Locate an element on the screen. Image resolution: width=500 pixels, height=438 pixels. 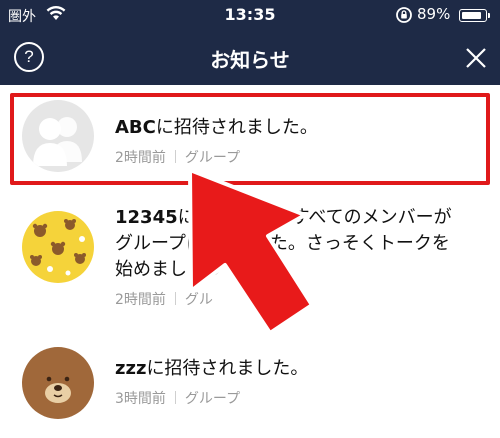
battery-percent: 89% is located at coordinates (434, 14).